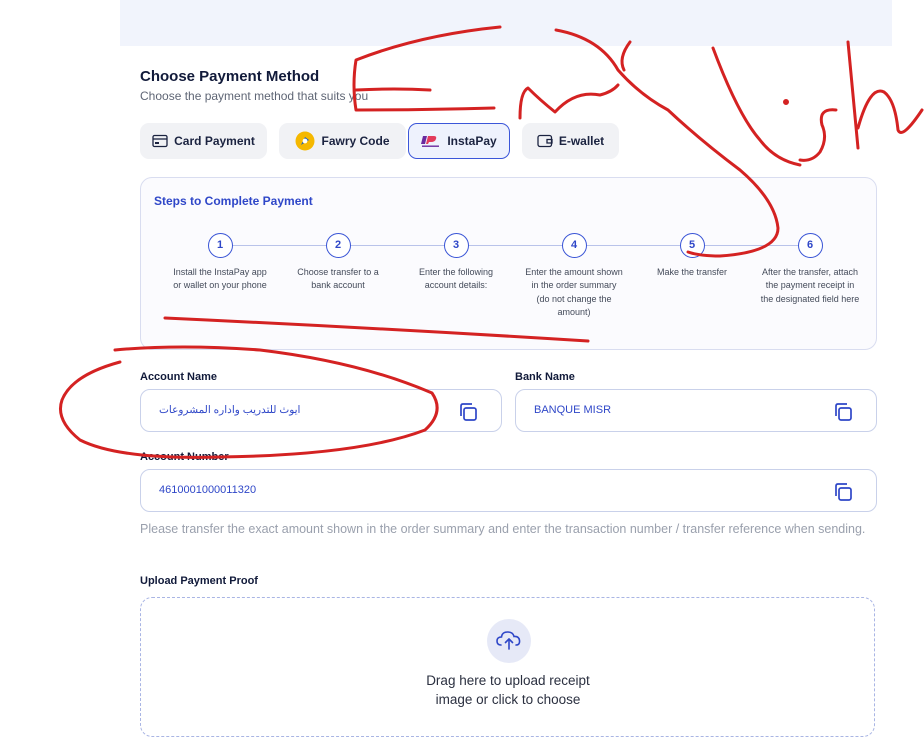  Describe the element at coordinates (338, 245) in the screenshot. I see `step-number: 2` at that location.